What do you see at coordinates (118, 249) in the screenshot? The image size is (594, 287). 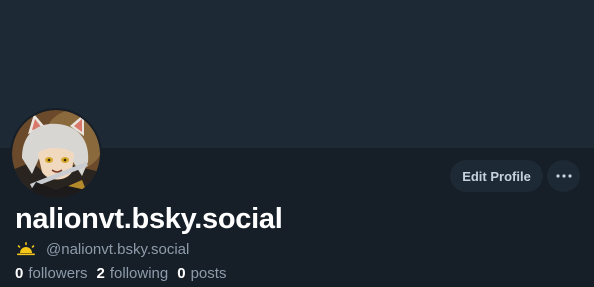 I see `profile-handle: @nalionvt.bsky.social` at bounding box center [118, 249].